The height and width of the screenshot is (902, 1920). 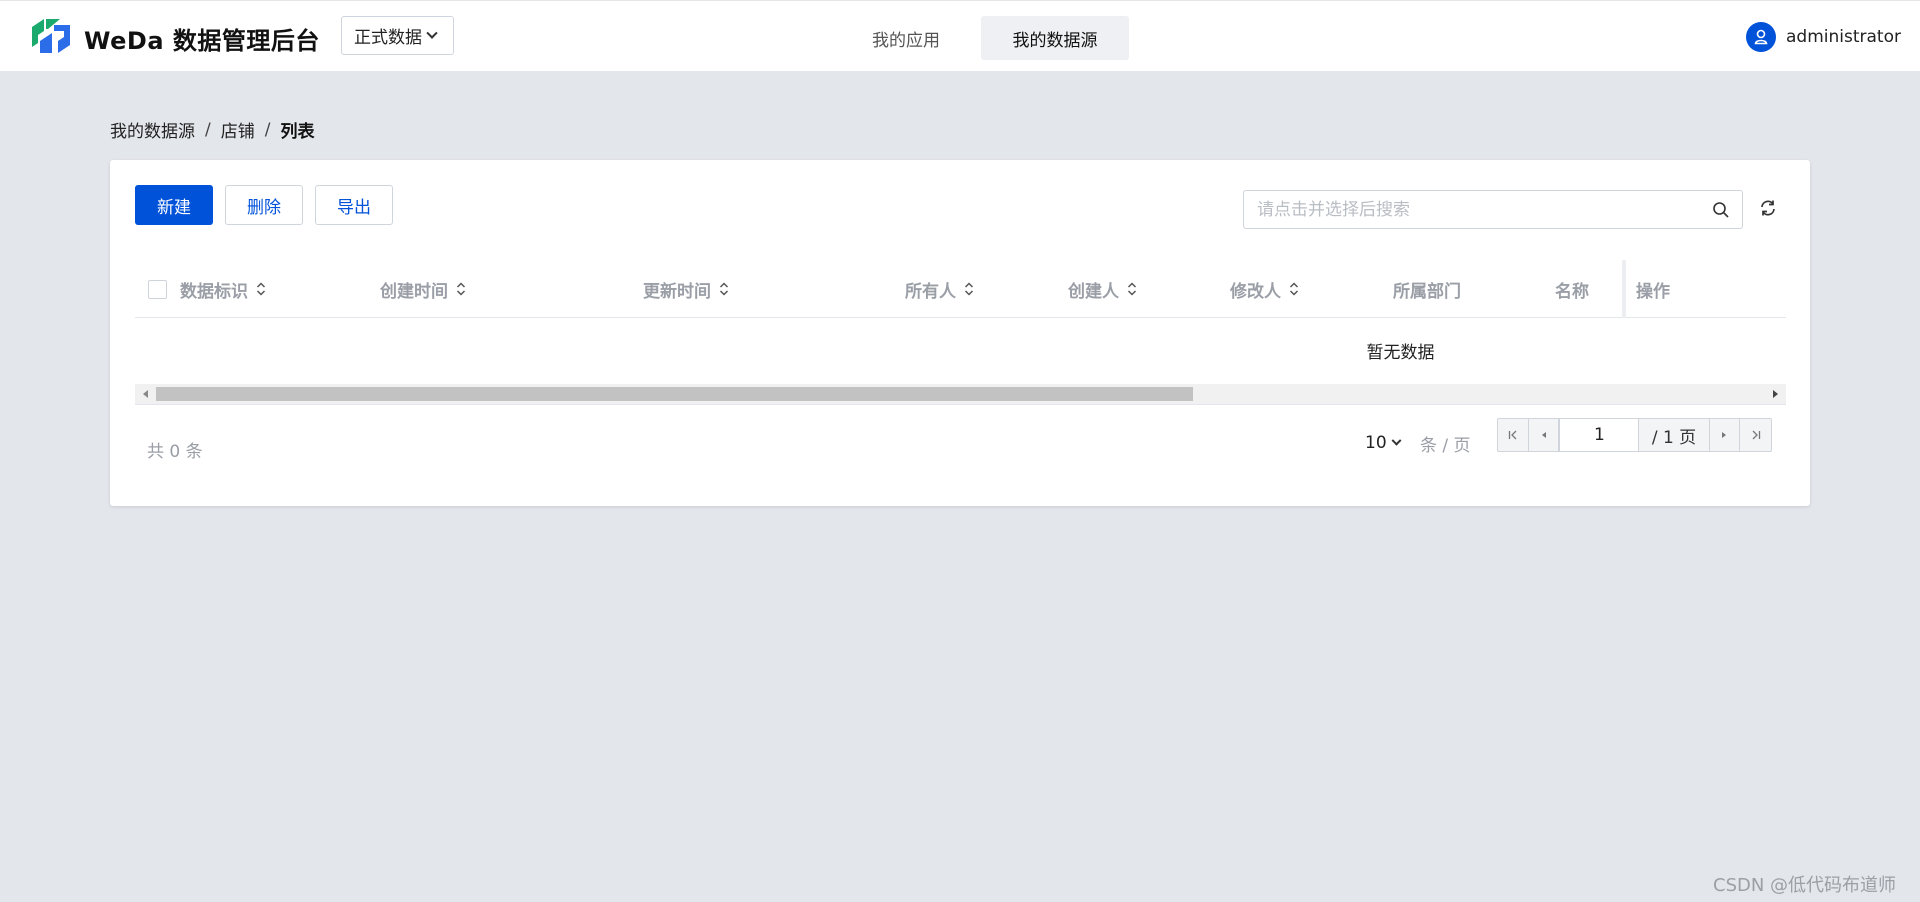 I want to click on user-menu: administrator, so click(x=1823, y=37).